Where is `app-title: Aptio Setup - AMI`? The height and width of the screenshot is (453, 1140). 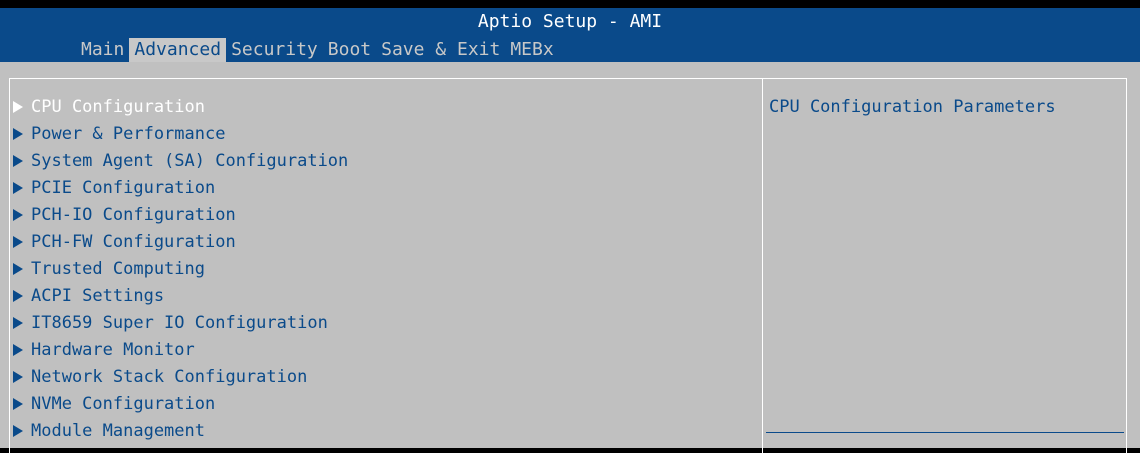
app-title: Aptio Setup - AMI is located at coordinates (570, 21).